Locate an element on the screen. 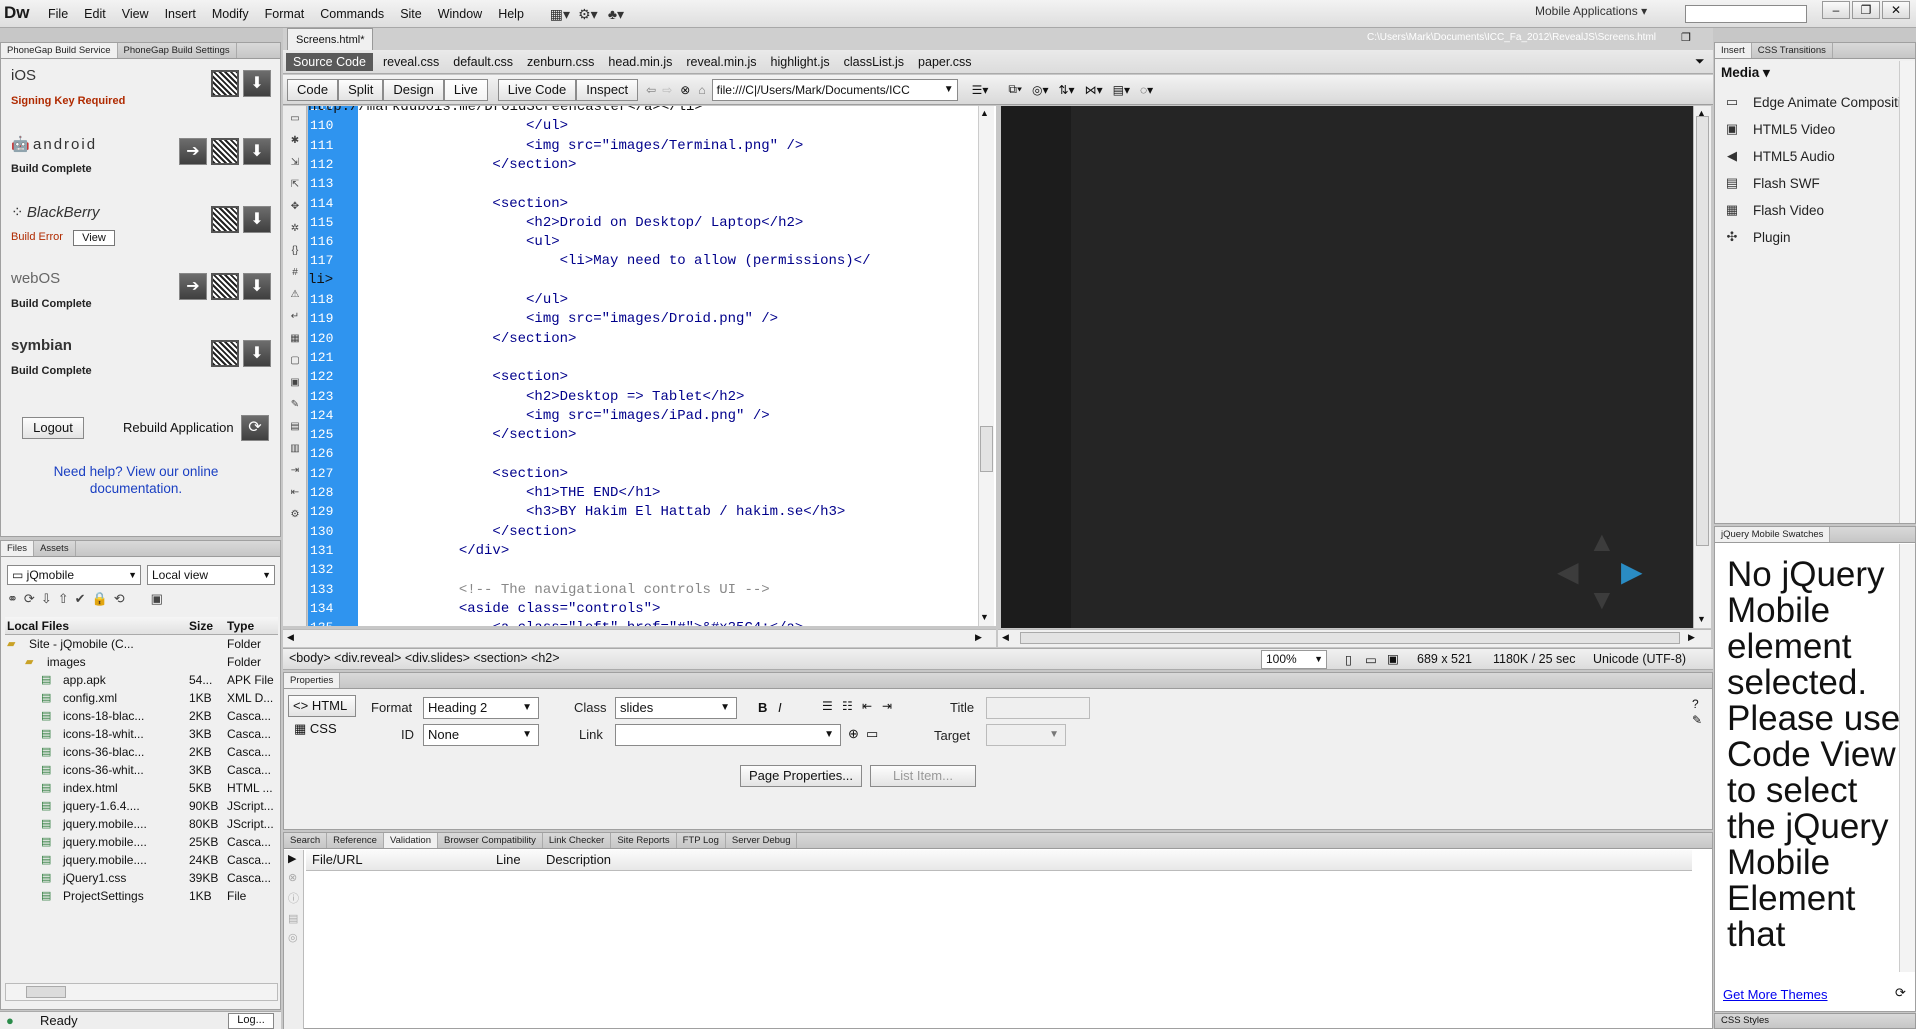 The height and width of the screenshot is (1029, 1916). insert-html5-video: ▣ HTML5 Video is located at coordinates (1778, 129).